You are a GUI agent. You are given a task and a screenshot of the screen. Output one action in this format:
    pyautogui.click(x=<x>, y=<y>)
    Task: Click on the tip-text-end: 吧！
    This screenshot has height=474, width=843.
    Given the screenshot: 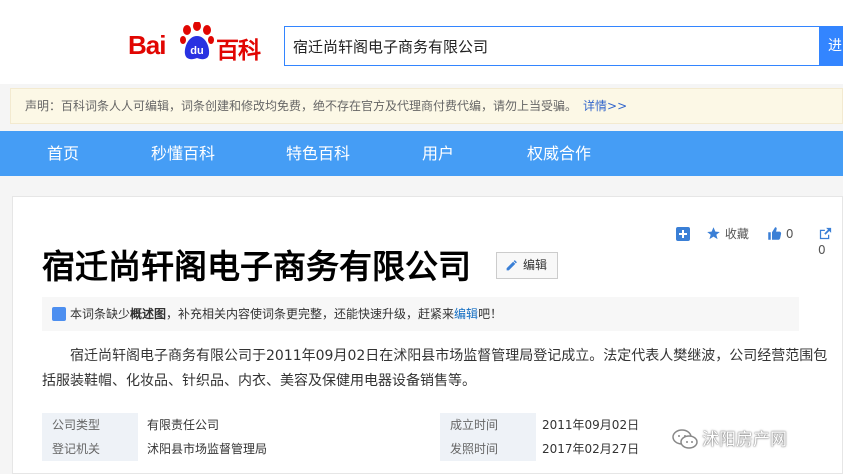 What is the action you would take?
    pyautogui.click(x=490, y=314)
    